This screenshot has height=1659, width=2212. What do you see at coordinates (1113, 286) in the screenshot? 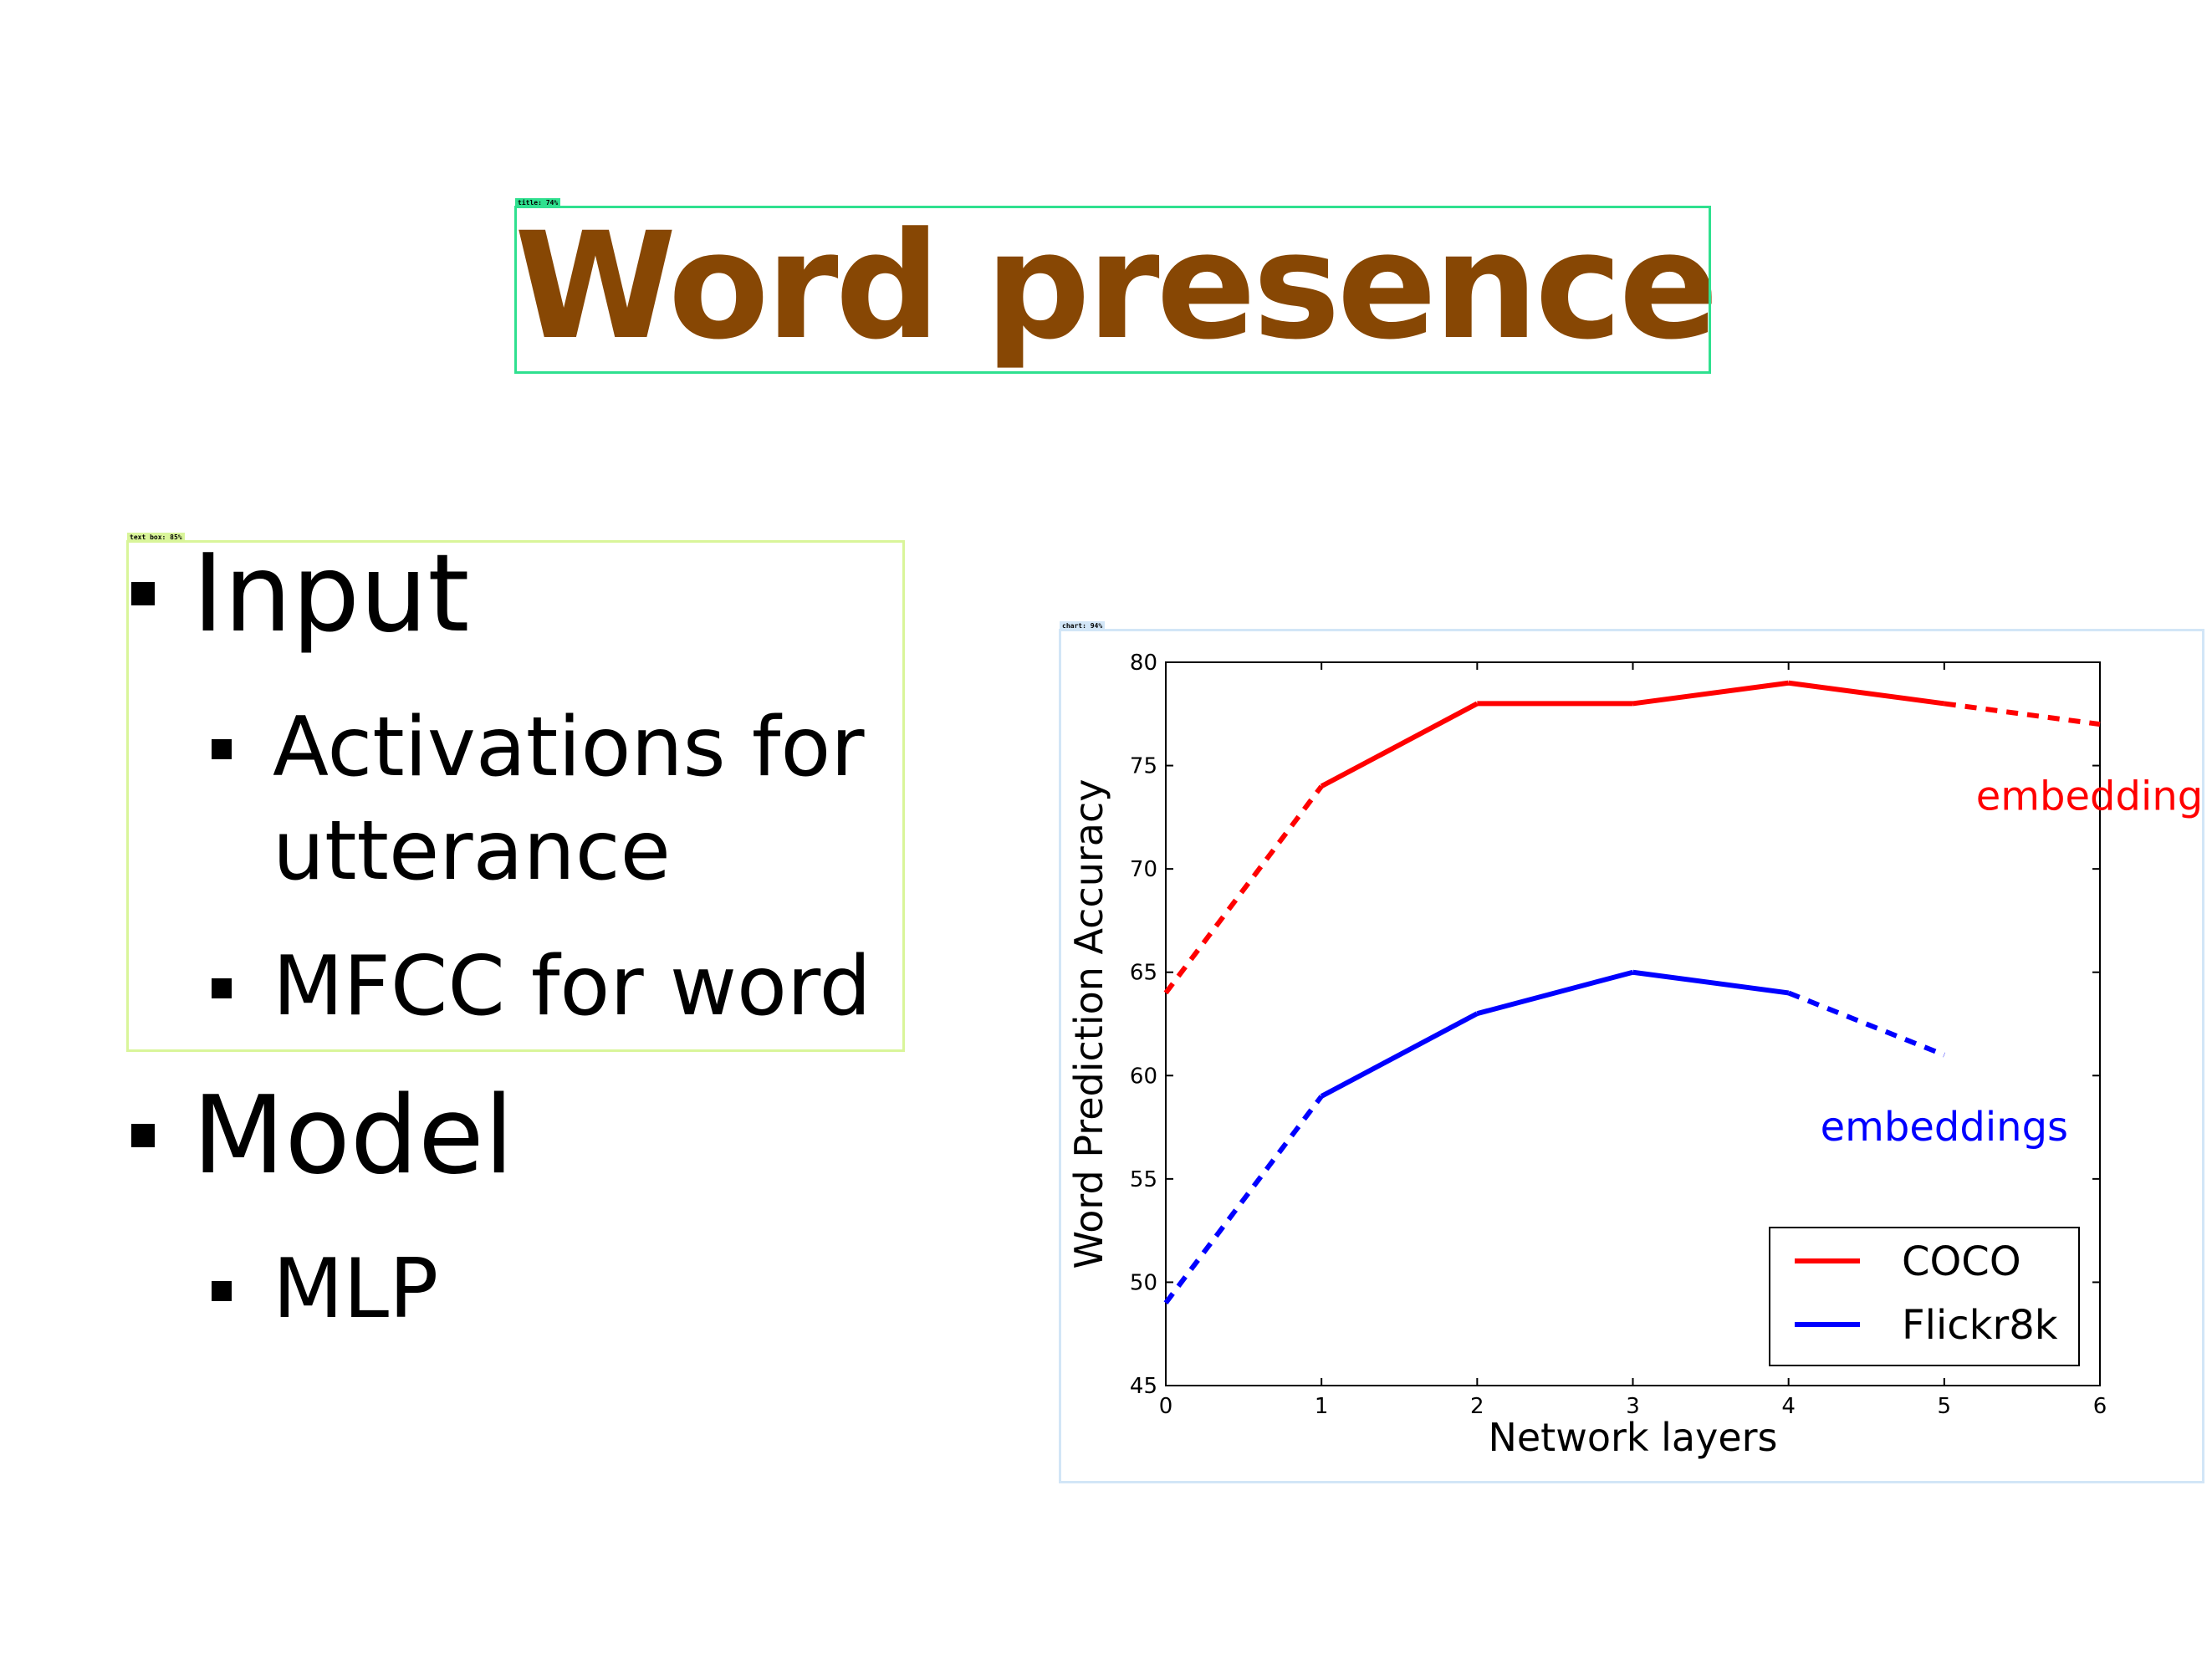
I see `title-detection-box: title: 74%` at bounding box center [1113, 286].